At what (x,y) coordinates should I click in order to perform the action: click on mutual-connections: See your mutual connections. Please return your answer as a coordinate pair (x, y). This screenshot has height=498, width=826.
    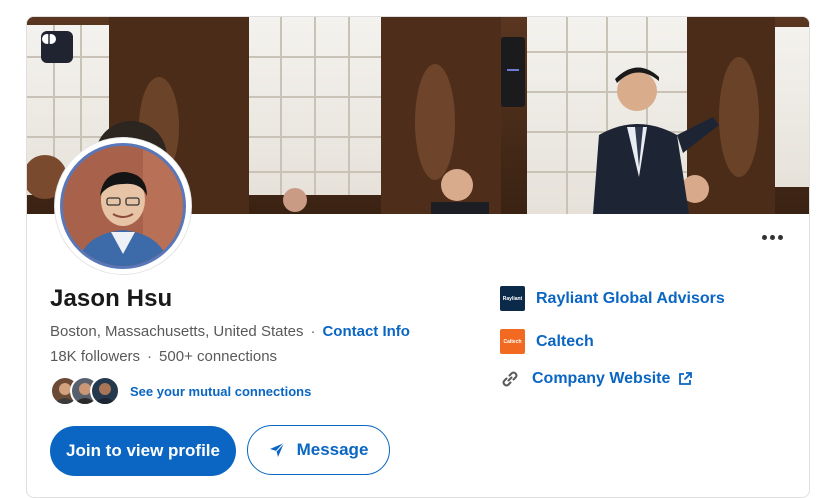
    Looking at the image, I should click on (180, 391).